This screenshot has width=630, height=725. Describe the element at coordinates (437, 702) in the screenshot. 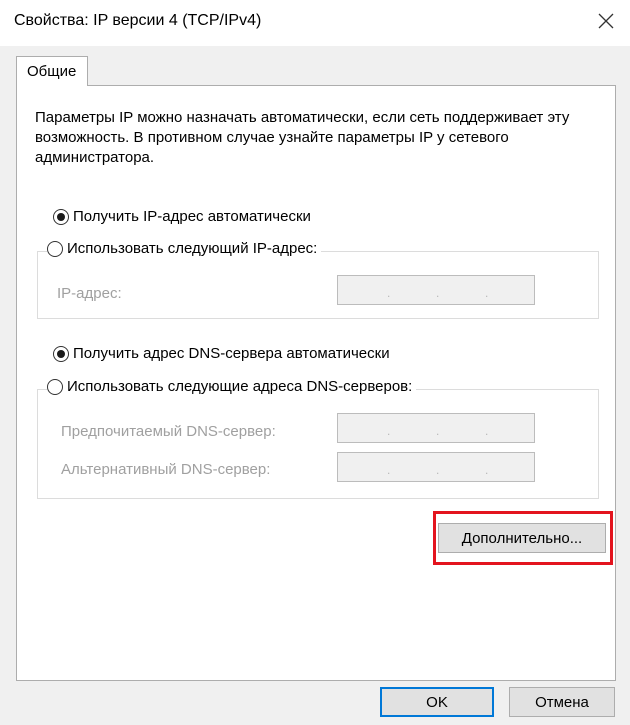

I see `ok-button: OK` at that location.